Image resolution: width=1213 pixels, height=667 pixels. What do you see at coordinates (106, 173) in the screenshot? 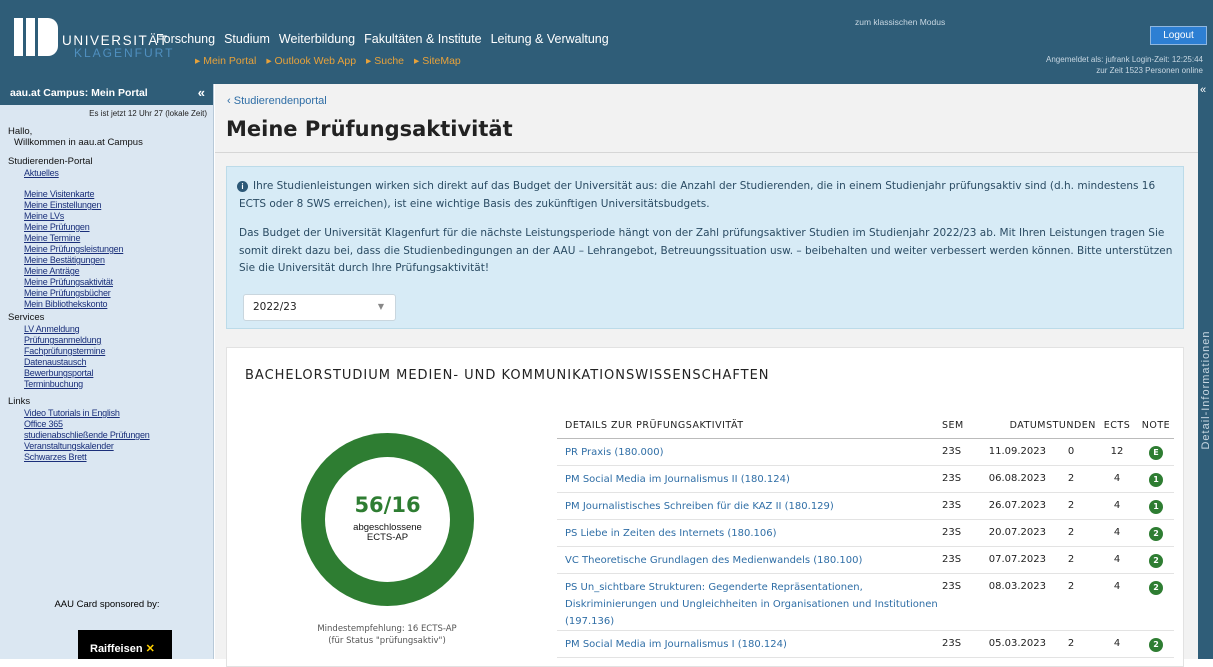
I see `sidebar-link-aktuelles: Aktuelles` at bounding box center [106, 173].